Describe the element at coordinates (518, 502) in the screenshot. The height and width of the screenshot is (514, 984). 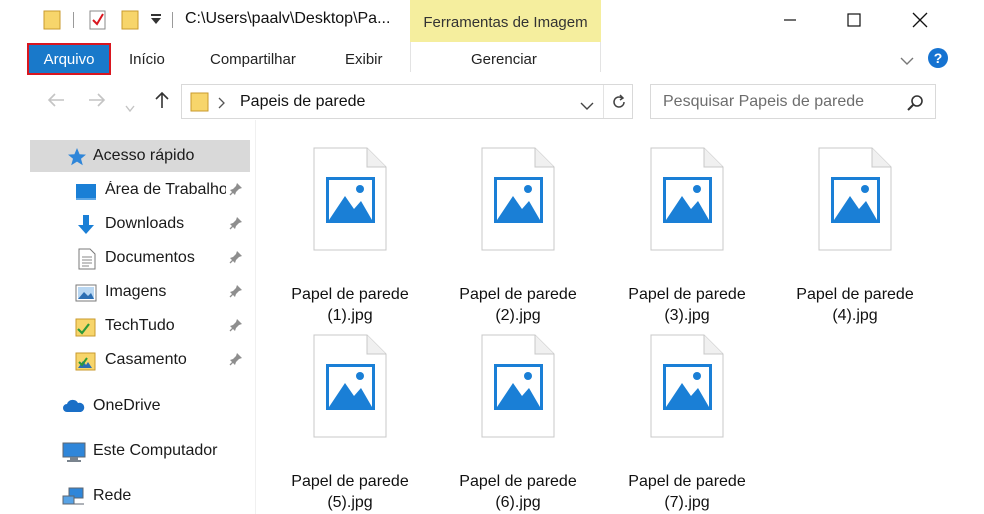
I see `file-name-line2: (6).jpg` at that location.